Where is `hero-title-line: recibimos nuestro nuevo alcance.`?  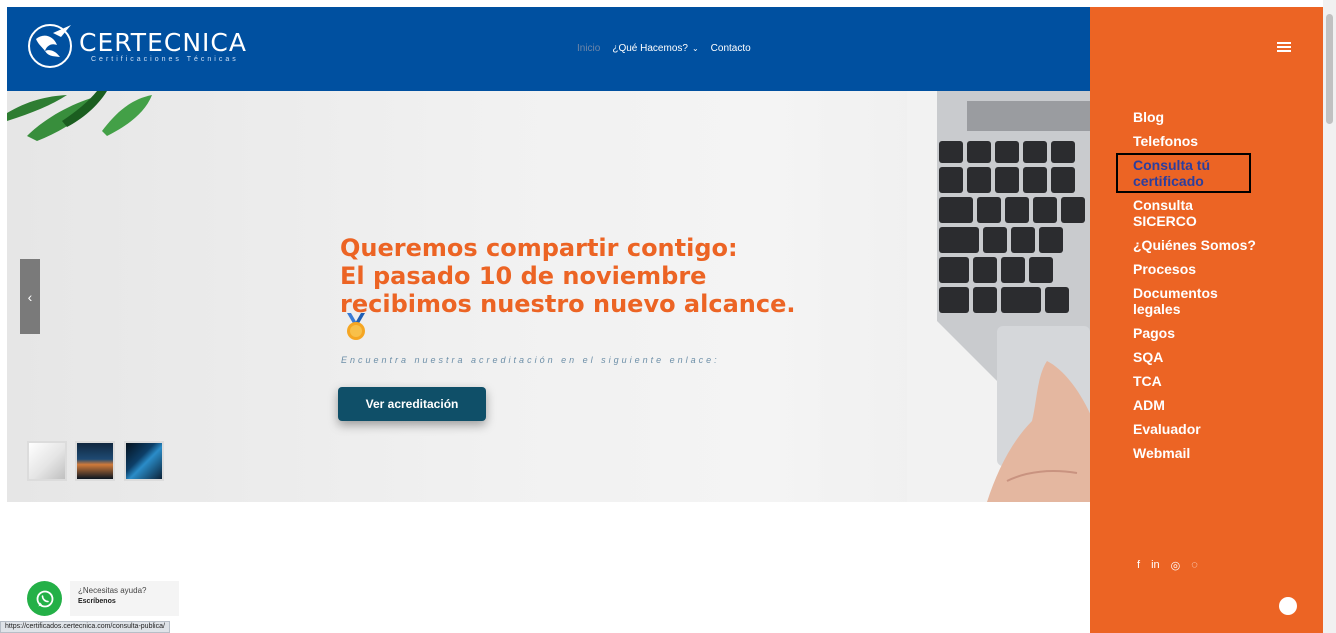
hero-title-line: recibimos nuestro nuevo alcance. is located at coordinates (568, 304).